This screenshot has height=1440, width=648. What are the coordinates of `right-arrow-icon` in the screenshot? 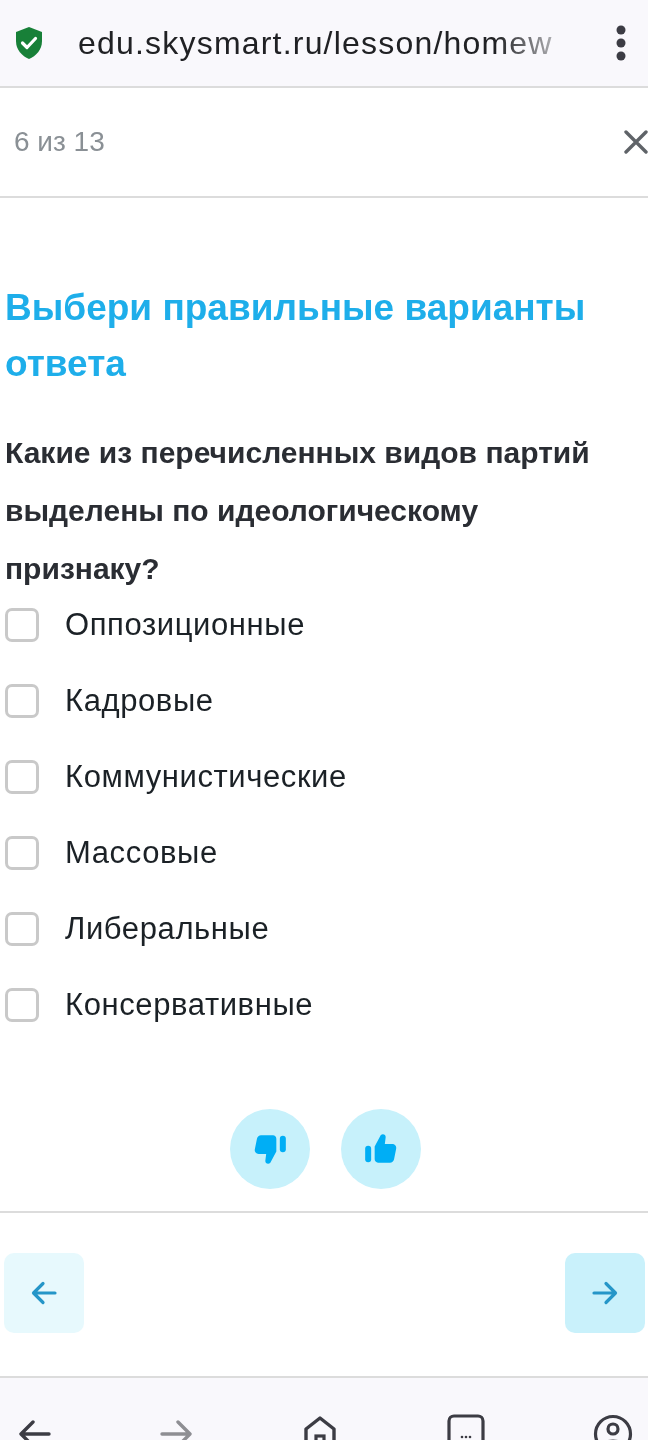 It's located at (605, 1293).